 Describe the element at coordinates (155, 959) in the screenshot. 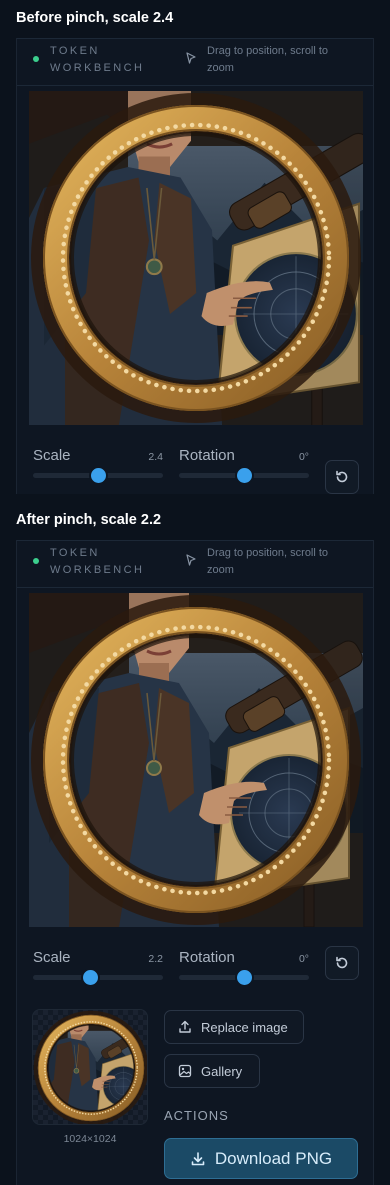

I see `scale-value: 2.2` at that location.